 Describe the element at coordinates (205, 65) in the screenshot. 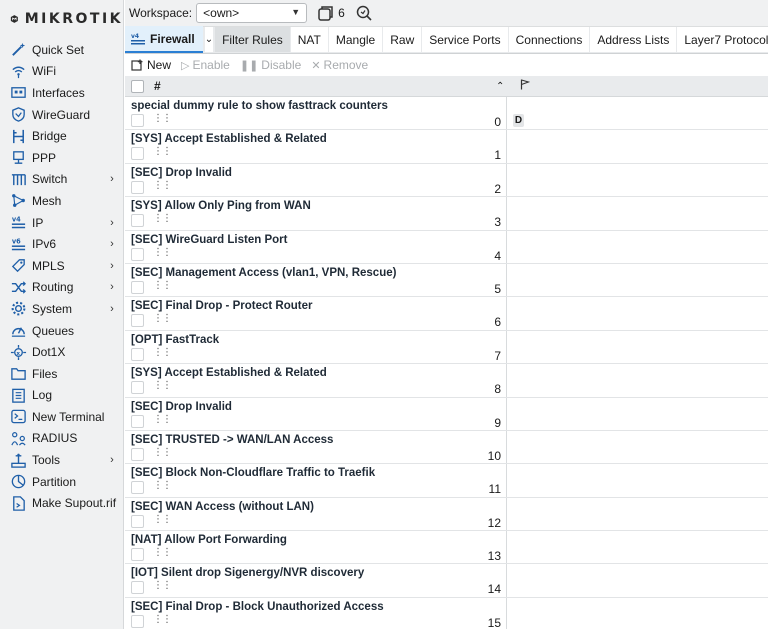

I see `enable-button: ▷ Enable` at that location.